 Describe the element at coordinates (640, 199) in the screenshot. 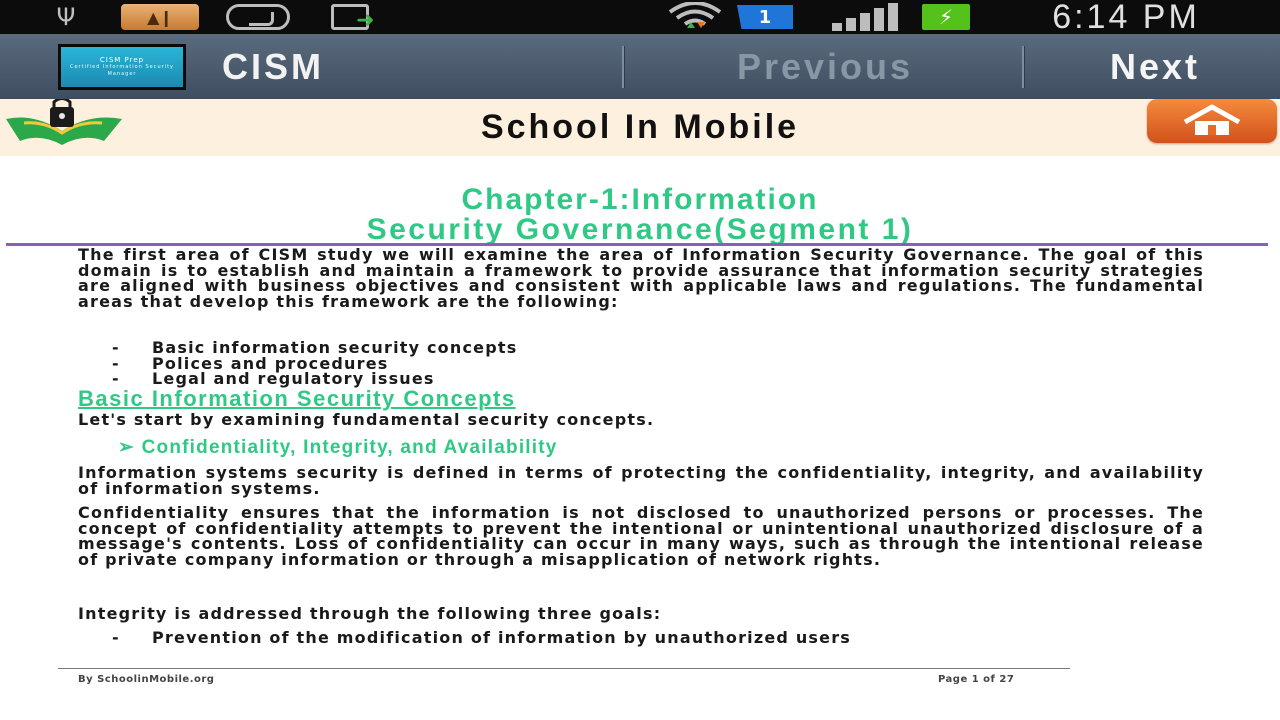

I see `chapter-title-line-1: Chapter-1:Information` at that location.